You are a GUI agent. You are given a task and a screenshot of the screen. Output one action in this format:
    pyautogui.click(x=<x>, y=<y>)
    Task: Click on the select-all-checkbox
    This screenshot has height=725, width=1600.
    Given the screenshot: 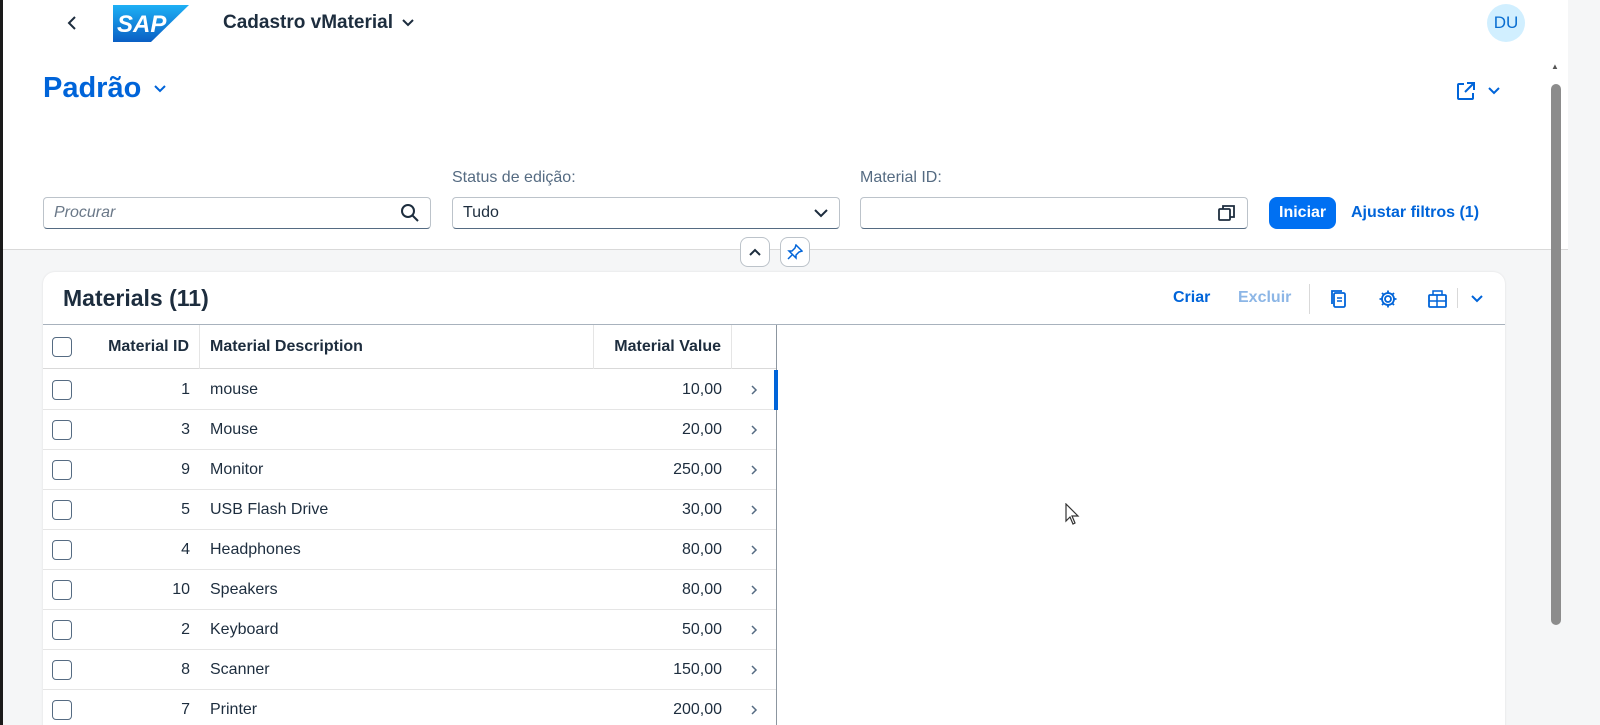 What is the action you would take?
    pyautogui.click(x=62, y=346)
    